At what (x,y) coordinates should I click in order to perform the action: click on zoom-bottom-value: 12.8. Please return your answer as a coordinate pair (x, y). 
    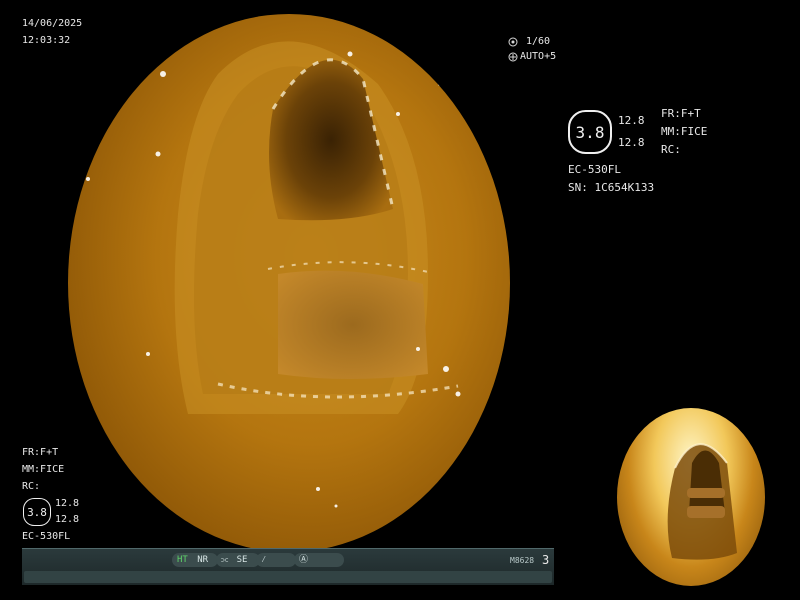
    Looking at the image, I should click on (631, 142).